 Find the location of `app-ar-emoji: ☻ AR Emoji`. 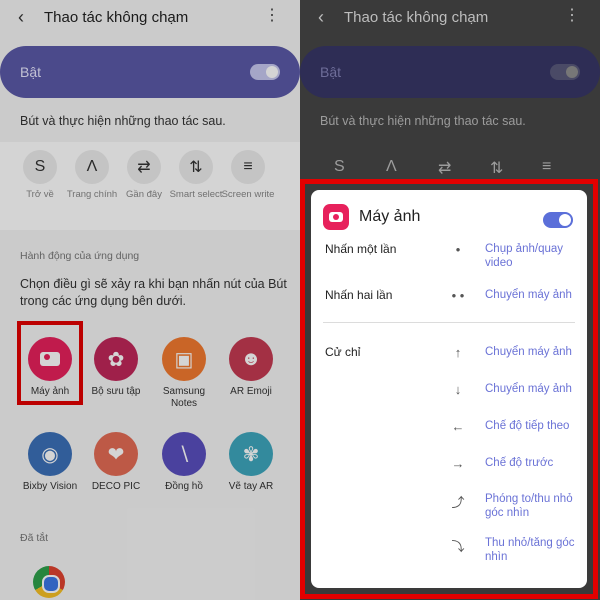

app-ar-emoji: ☻ AR Emoji is located at coordinates (251, 367).